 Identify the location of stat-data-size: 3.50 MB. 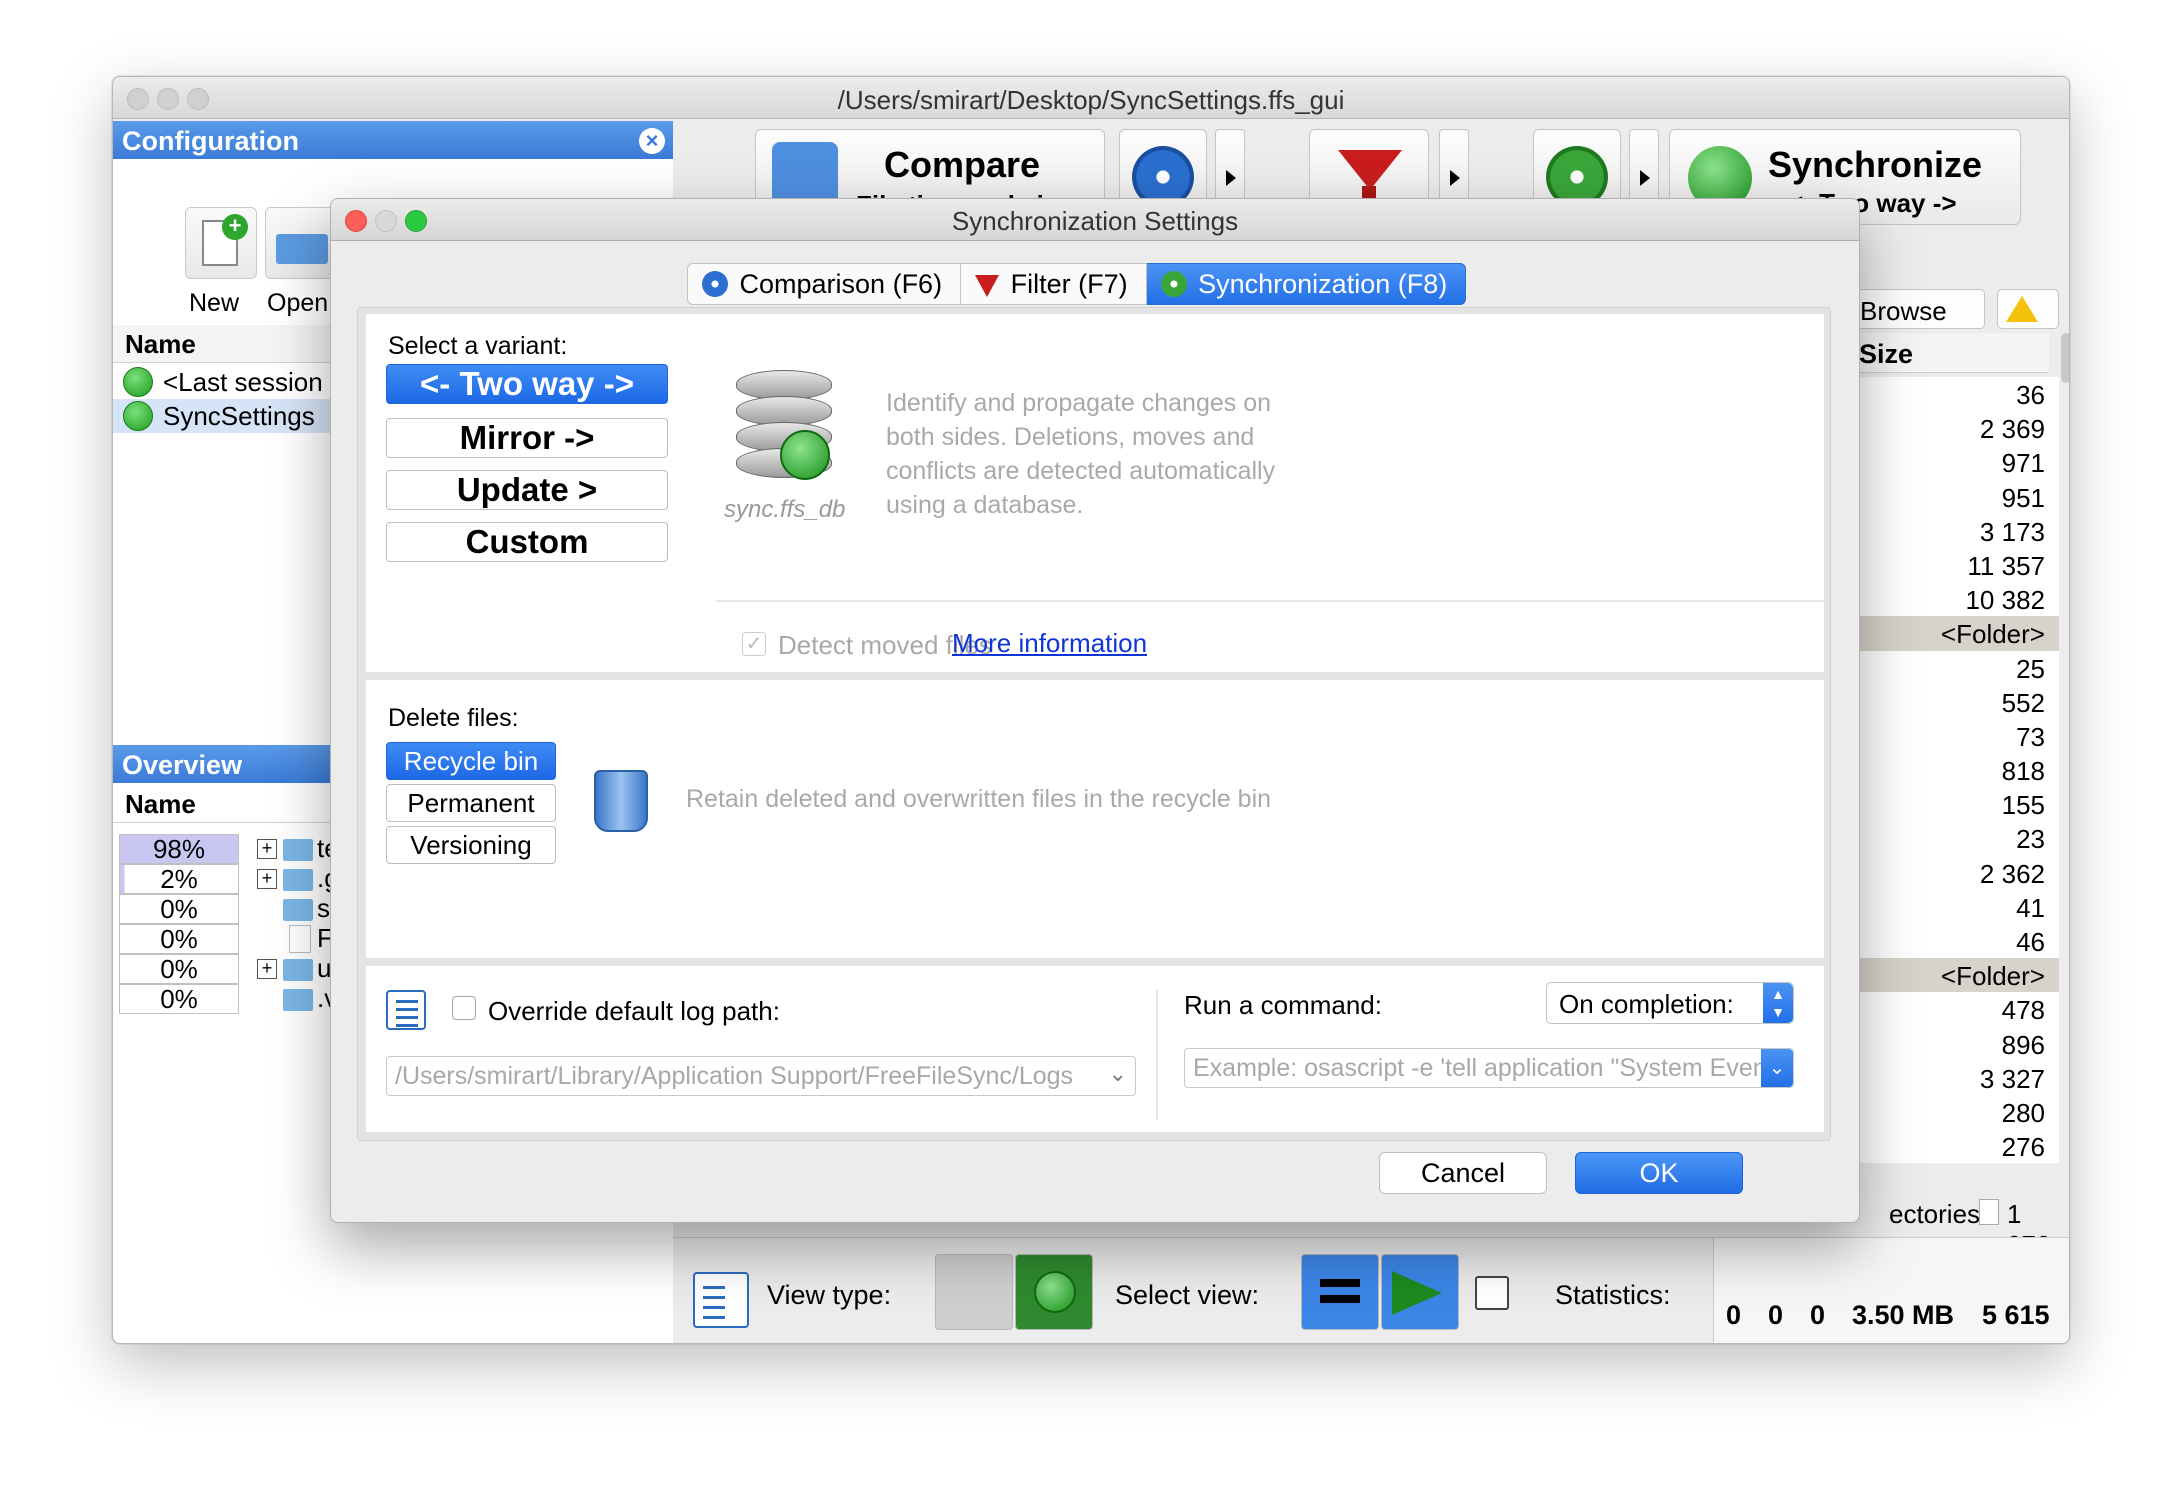
(1903, 1315).